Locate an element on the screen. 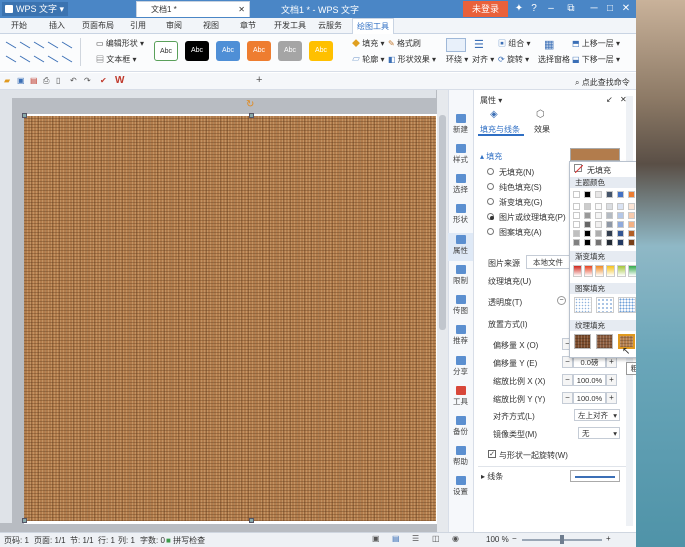  radio-solid-fill is located at coordinates (490, 186).